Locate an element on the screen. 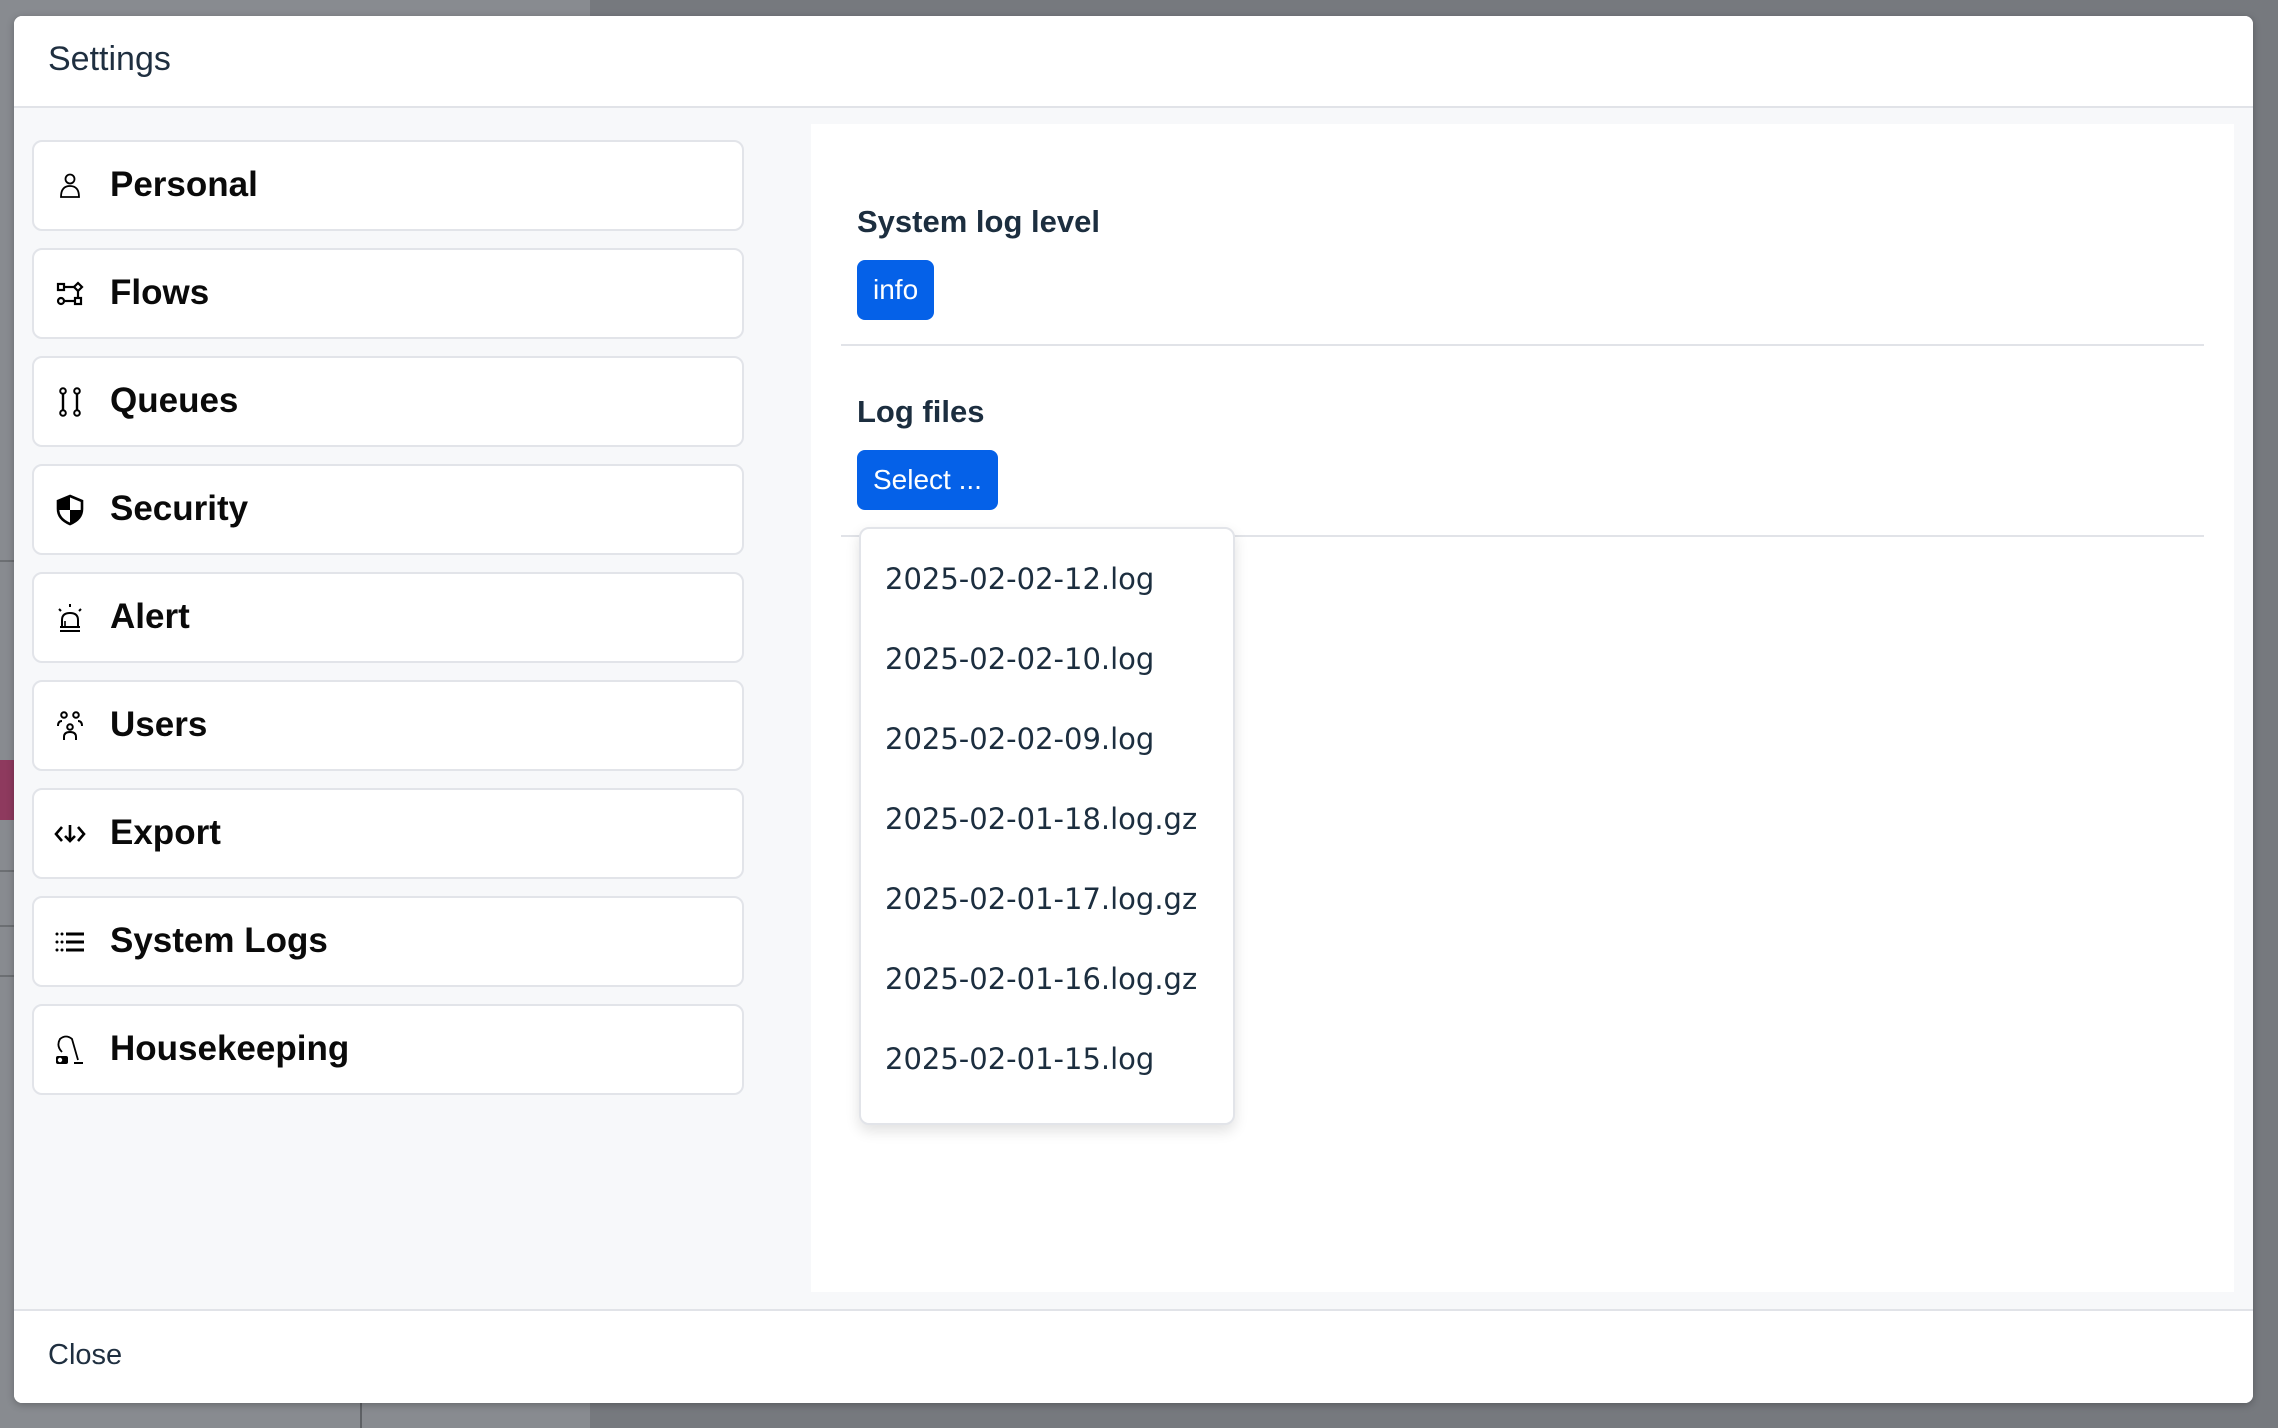 Image resolution: width=2278 pixels, height=1428 pixels. shield-icon is located at coordinates (70, 510).